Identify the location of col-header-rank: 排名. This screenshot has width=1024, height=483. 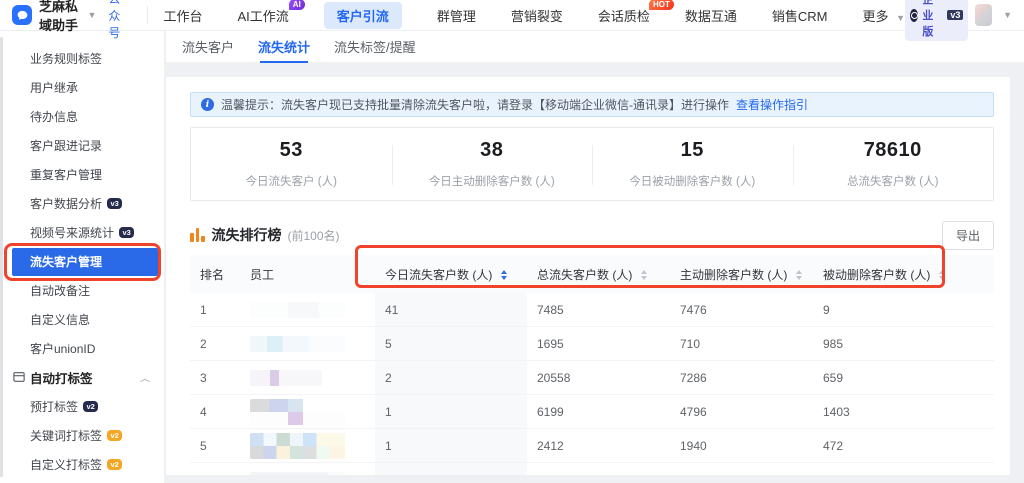
(212, 274).